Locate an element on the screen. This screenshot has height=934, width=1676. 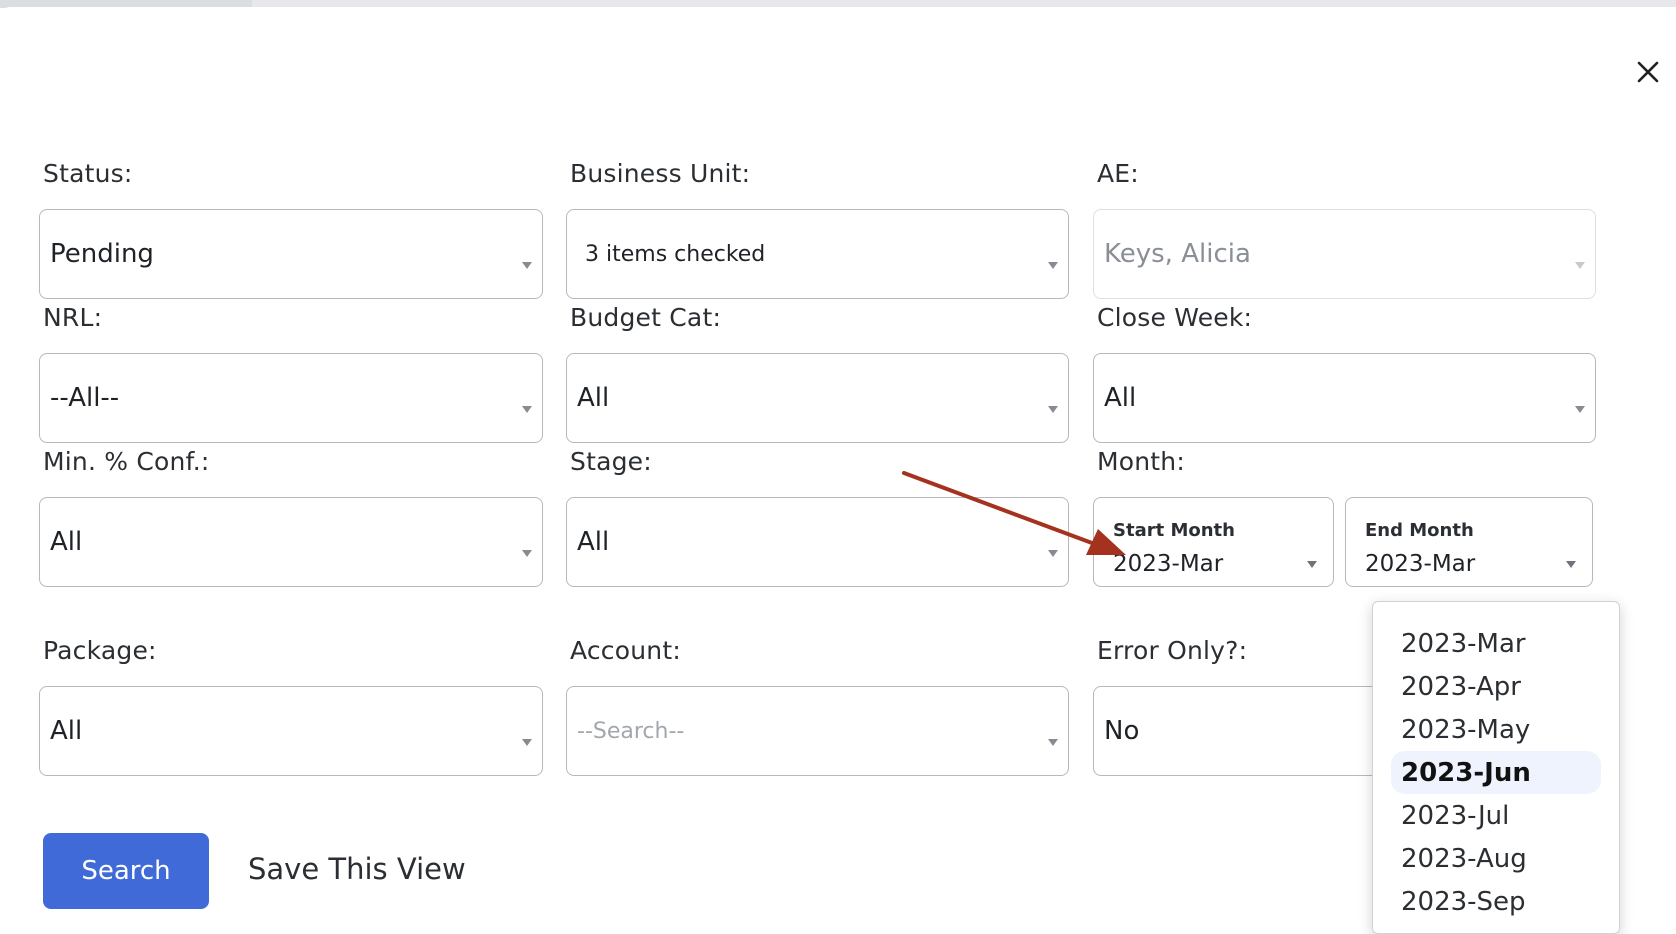
nrl-label: NRL: is located at coordinates (73, 317).